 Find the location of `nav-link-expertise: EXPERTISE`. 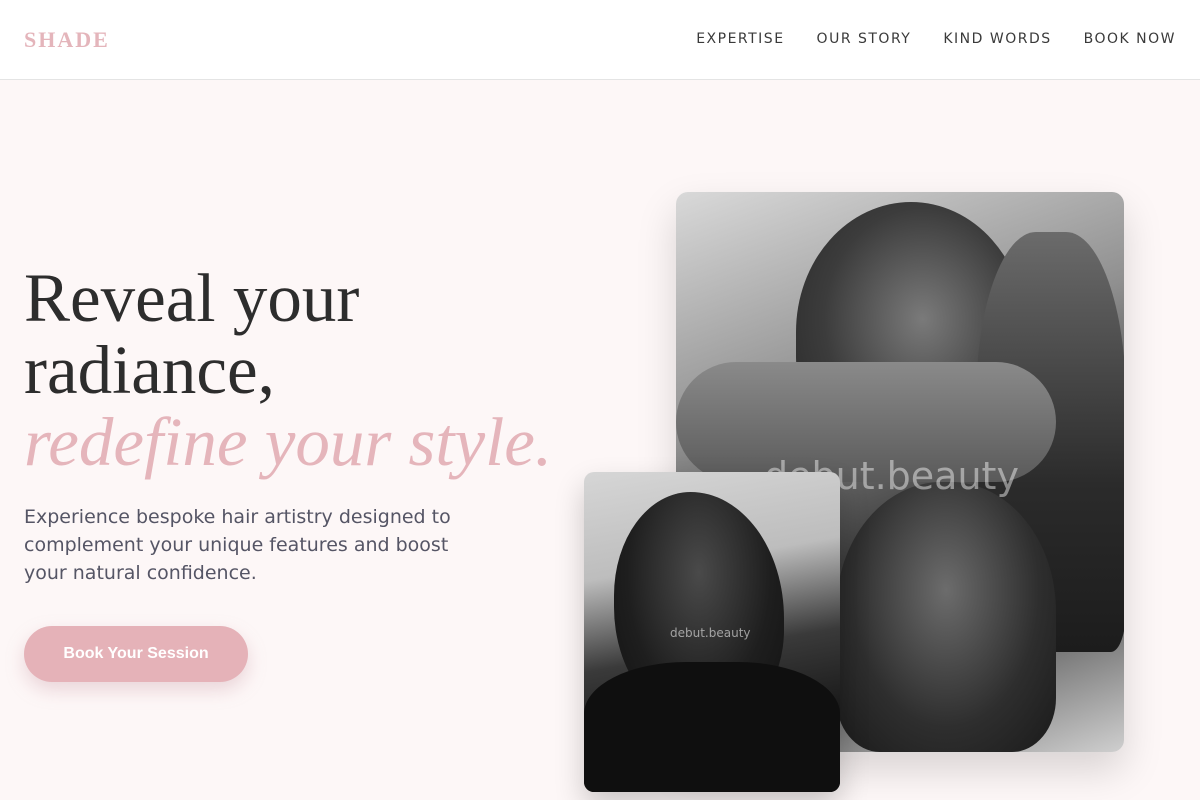

nav-link-expertise: EXPERTISE is located at coordinates (740, 39).